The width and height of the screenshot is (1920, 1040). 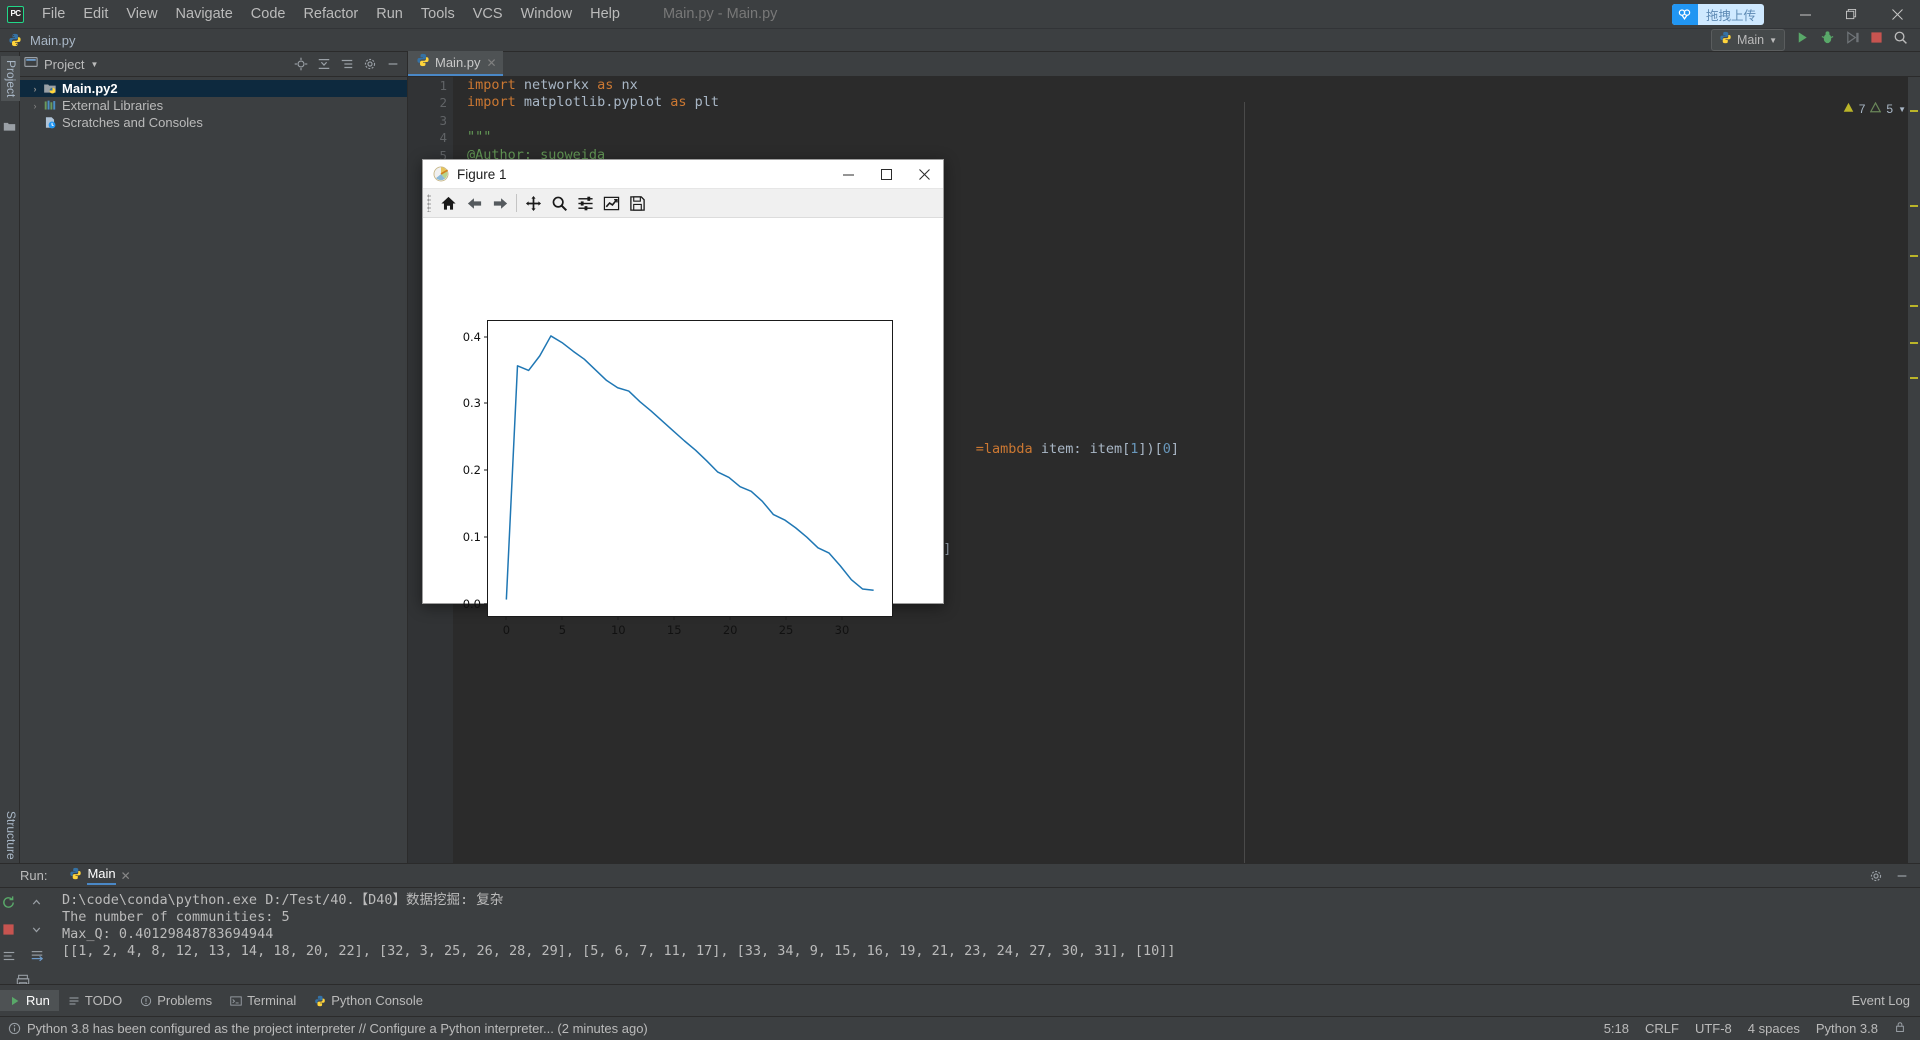 What do you see at coordinates (324, 64) in the screenshot?
I see `collapse-all-icon` at bounding box center [324, 64].